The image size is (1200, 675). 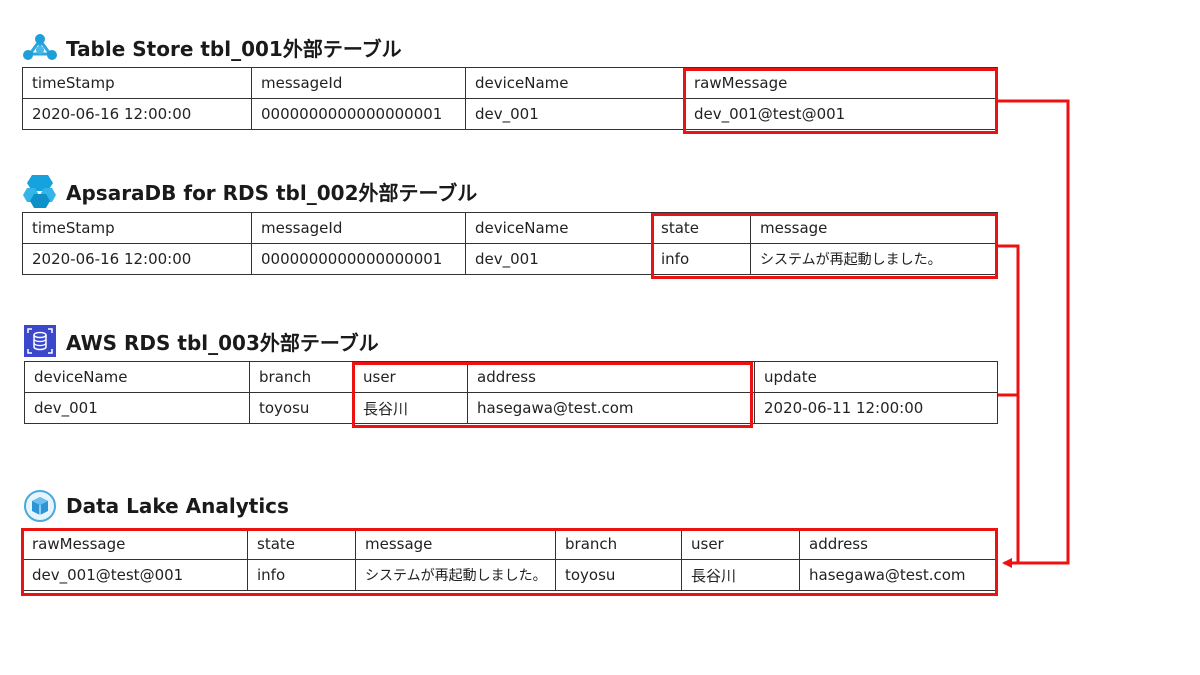 I want to click on connector-tablestore, so click(x=1034, y=333).